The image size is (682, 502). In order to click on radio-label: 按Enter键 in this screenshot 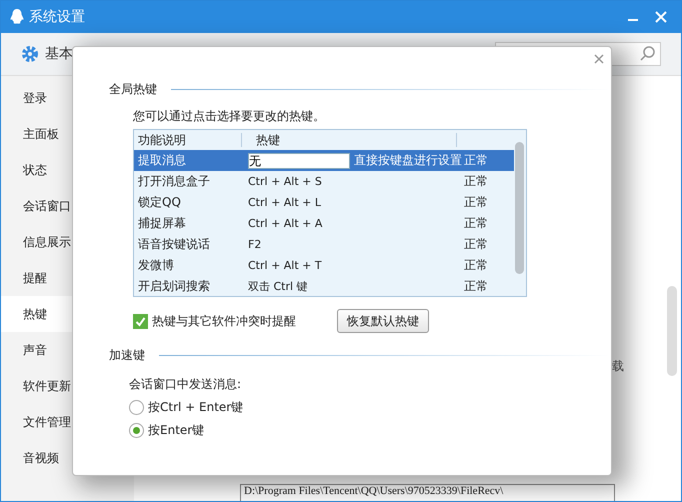, I will do `click(176, 430)`.